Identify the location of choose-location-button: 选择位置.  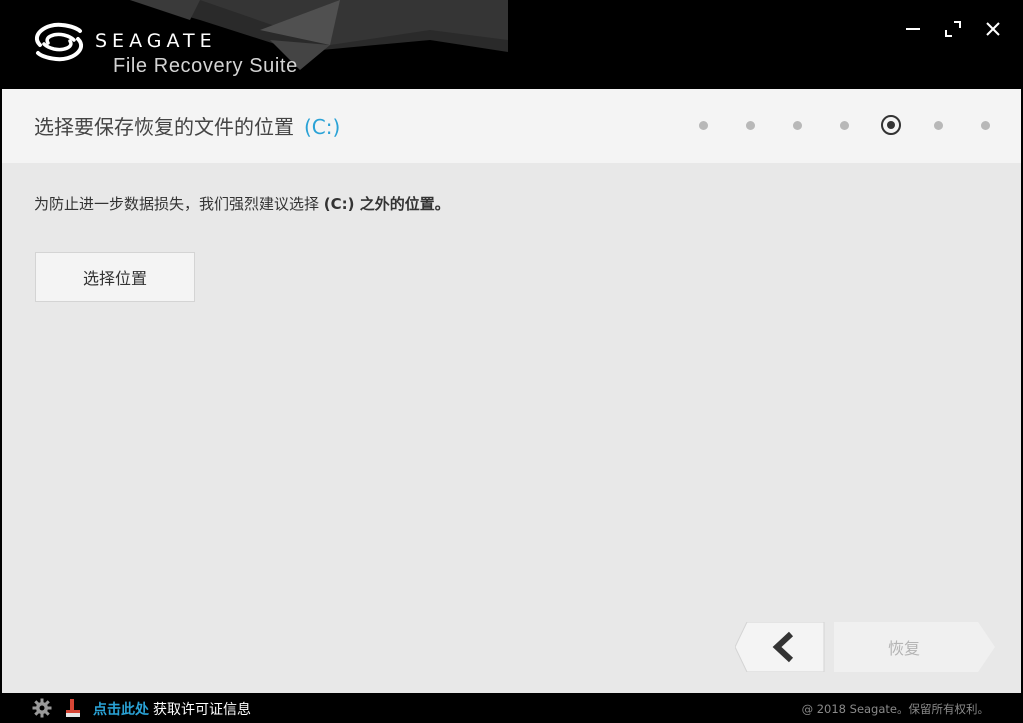
(115, 277).